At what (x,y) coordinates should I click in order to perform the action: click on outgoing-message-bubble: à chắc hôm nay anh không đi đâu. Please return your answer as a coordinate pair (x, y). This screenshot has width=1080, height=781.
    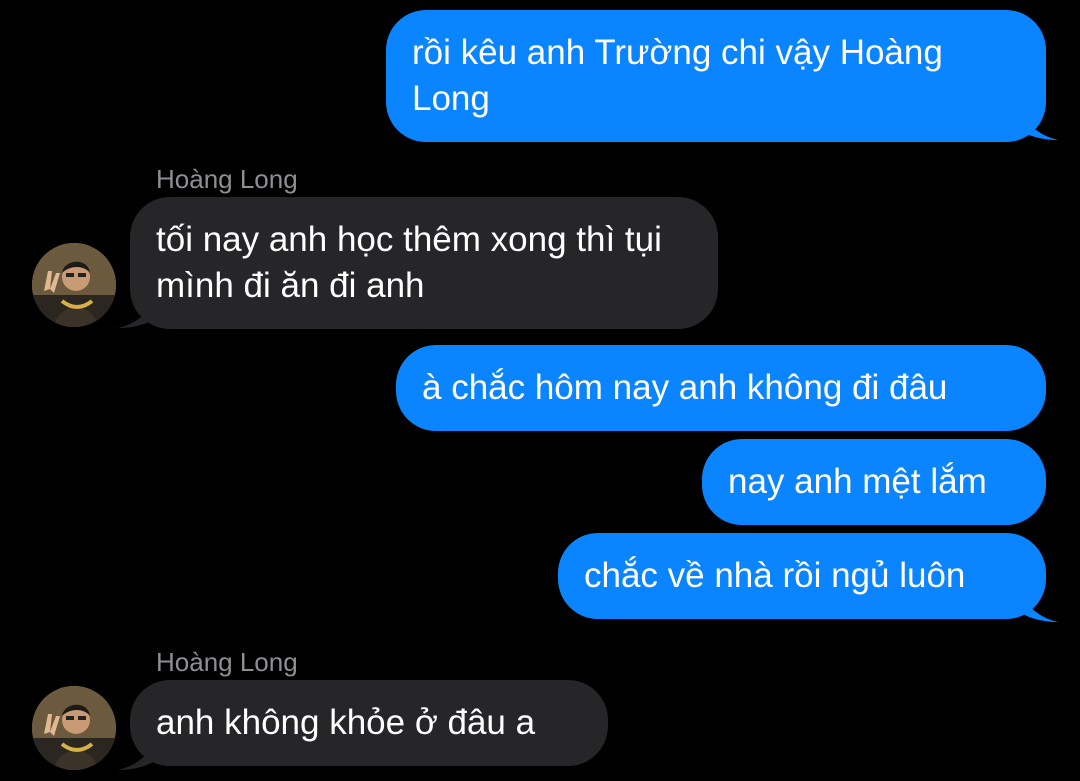
    Looking at the image, I should click on (721, 388).